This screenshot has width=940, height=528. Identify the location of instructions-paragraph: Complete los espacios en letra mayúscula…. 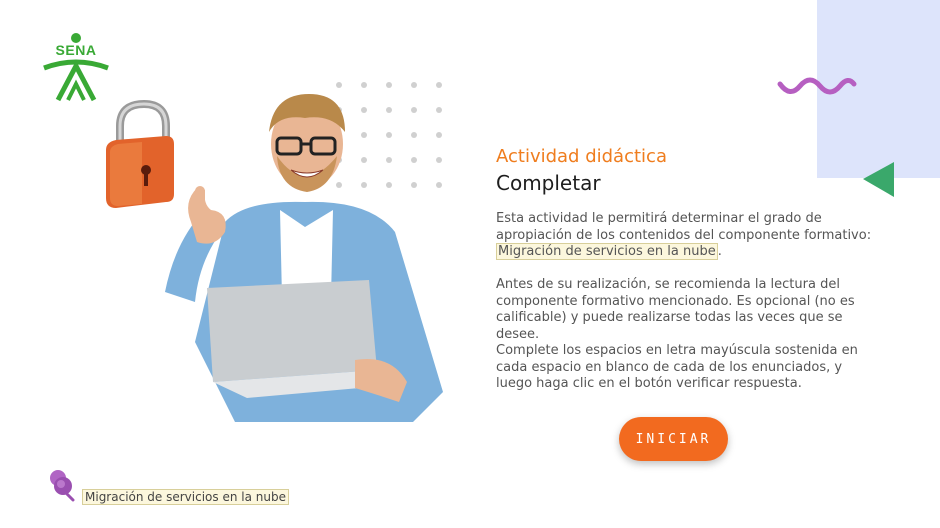
(677, 367).